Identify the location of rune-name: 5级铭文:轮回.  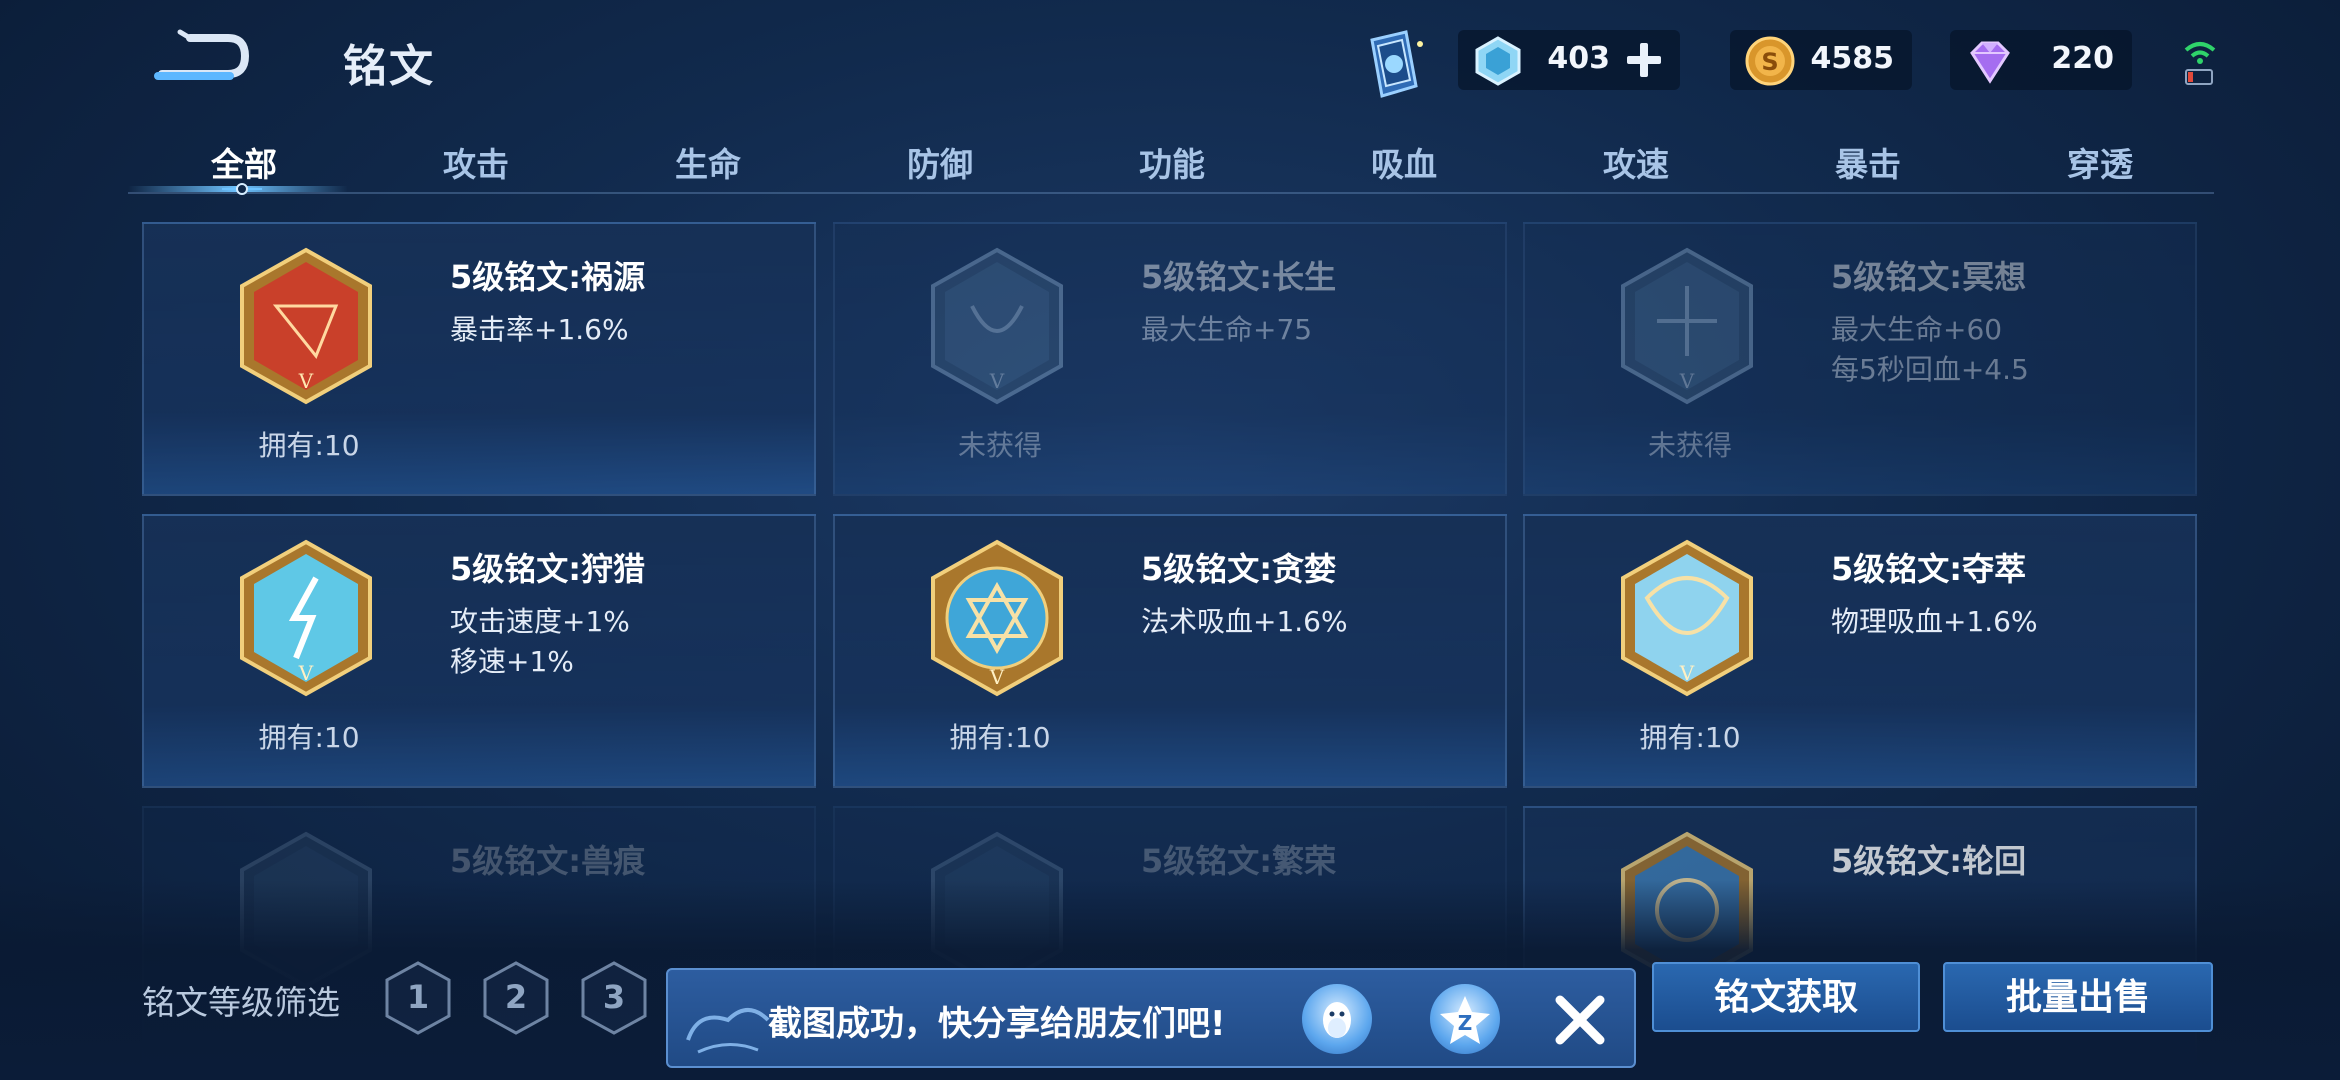
(1929, 861).